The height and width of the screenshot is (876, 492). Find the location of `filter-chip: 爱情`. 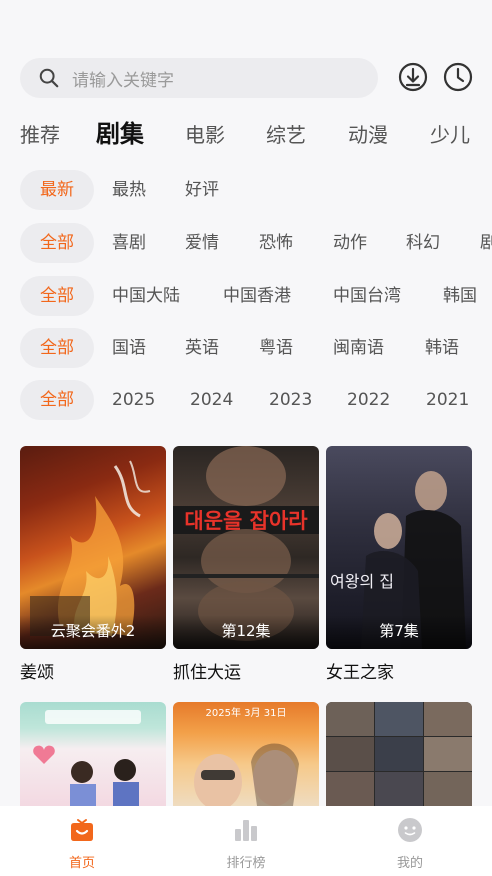

filter-chip: 爱情 is located at coordinates (202, 243).